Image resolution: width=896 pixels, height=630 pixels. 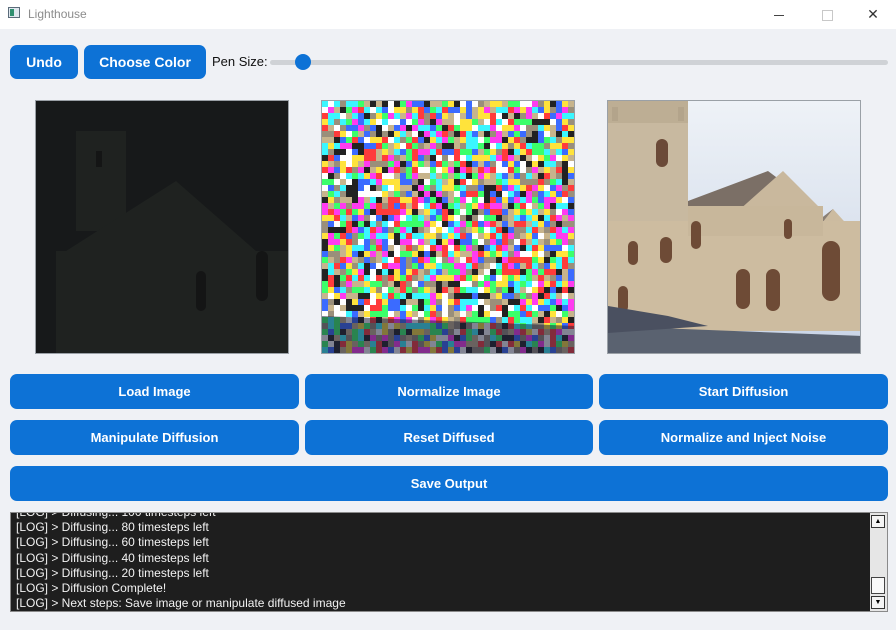 I want to click on undo-button: Undo, so click(x=44, y=62).